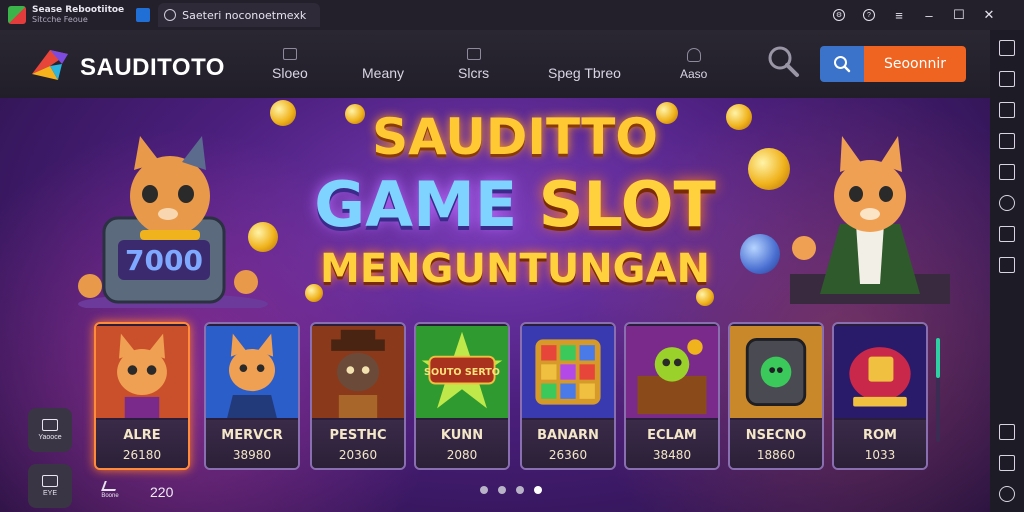 This screenshot has width=1024, height=512. I want to click on game-card-mervcr: MERVCR 38980, so click(252, 396).